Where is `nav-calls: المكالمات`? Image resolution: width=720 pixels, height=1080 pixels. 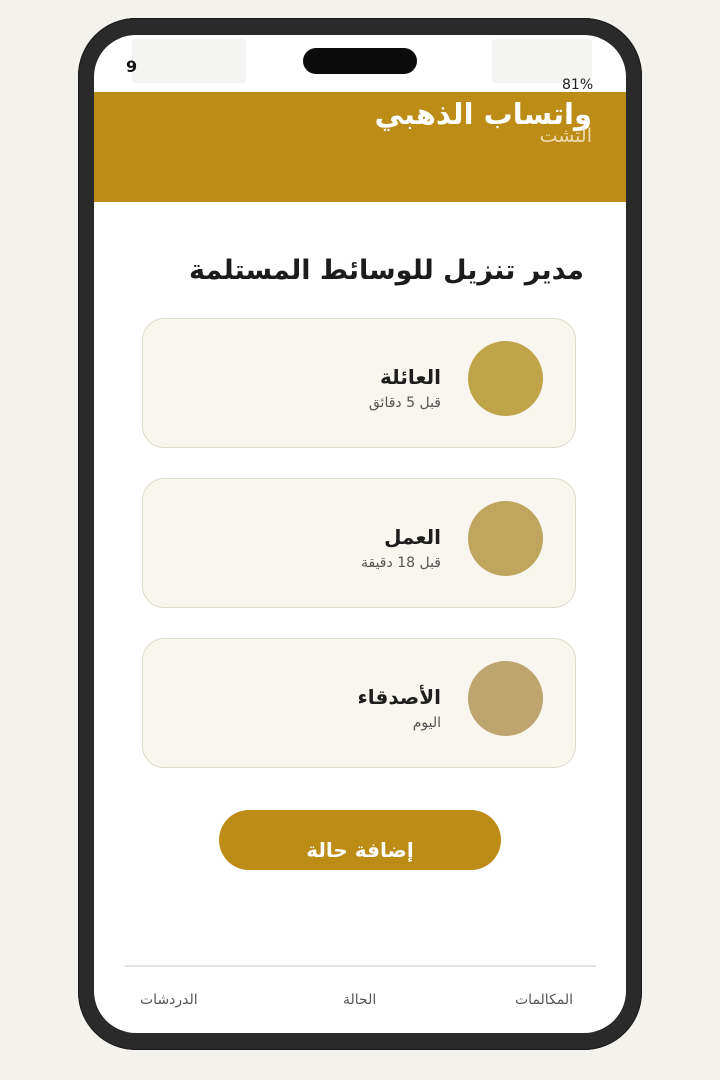 nav-calls: المكالمات is located at coordinates (544, 1000).